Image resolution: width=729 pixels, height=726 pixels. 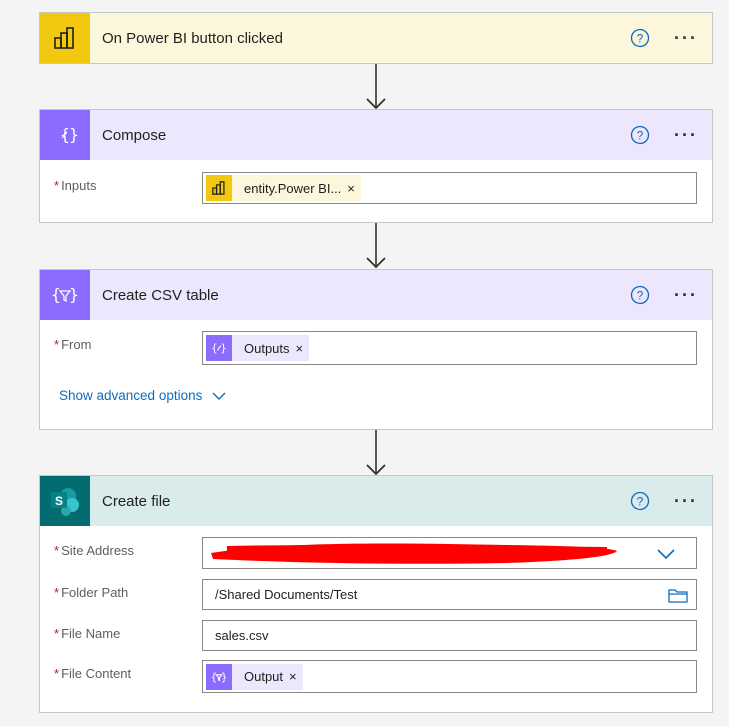 What do you see at coordinates (264, 676) in the screenshot?
I see `token-label: Output` at bounding box center [264, 676].